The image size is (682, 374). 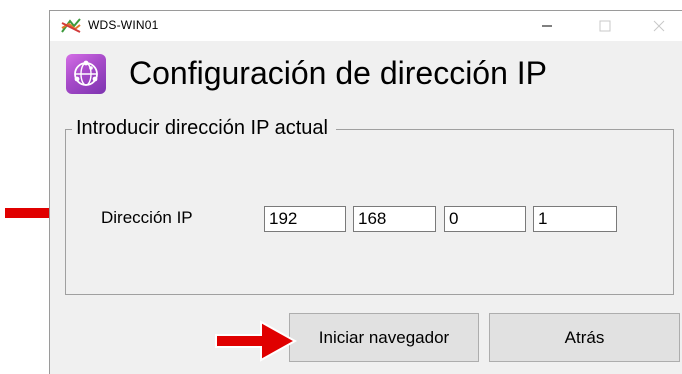 I want to click on annotation-arrow-browser, so click(x=256, y=341).